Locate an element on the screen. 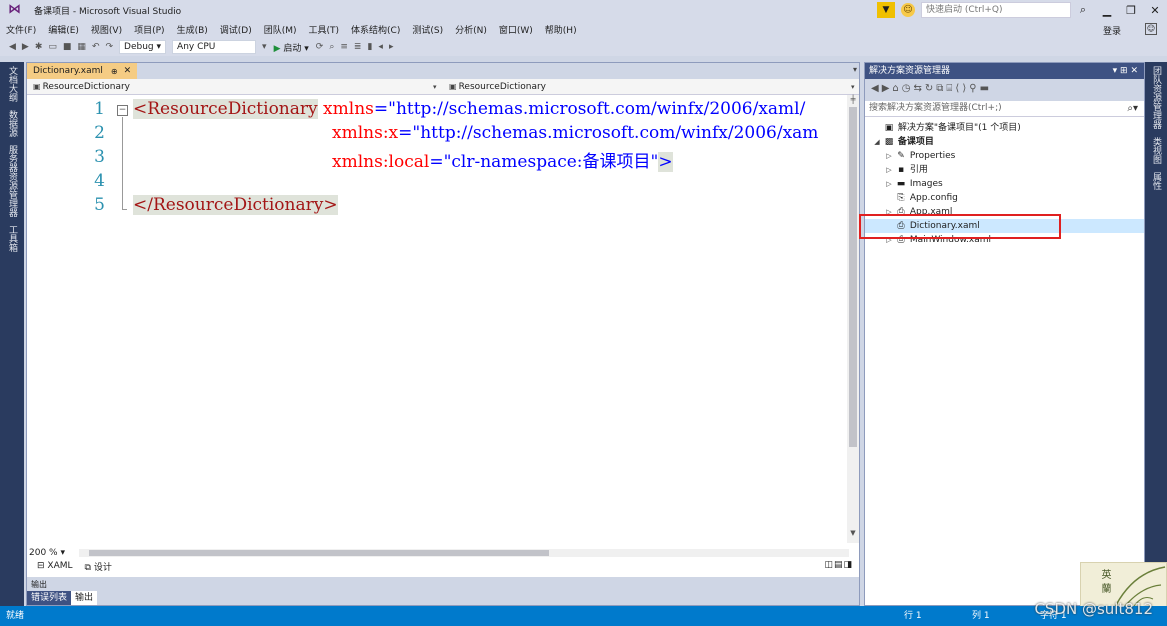  vertical-scrollbar: ╪ ▼ is located at coordinates (853, 319).